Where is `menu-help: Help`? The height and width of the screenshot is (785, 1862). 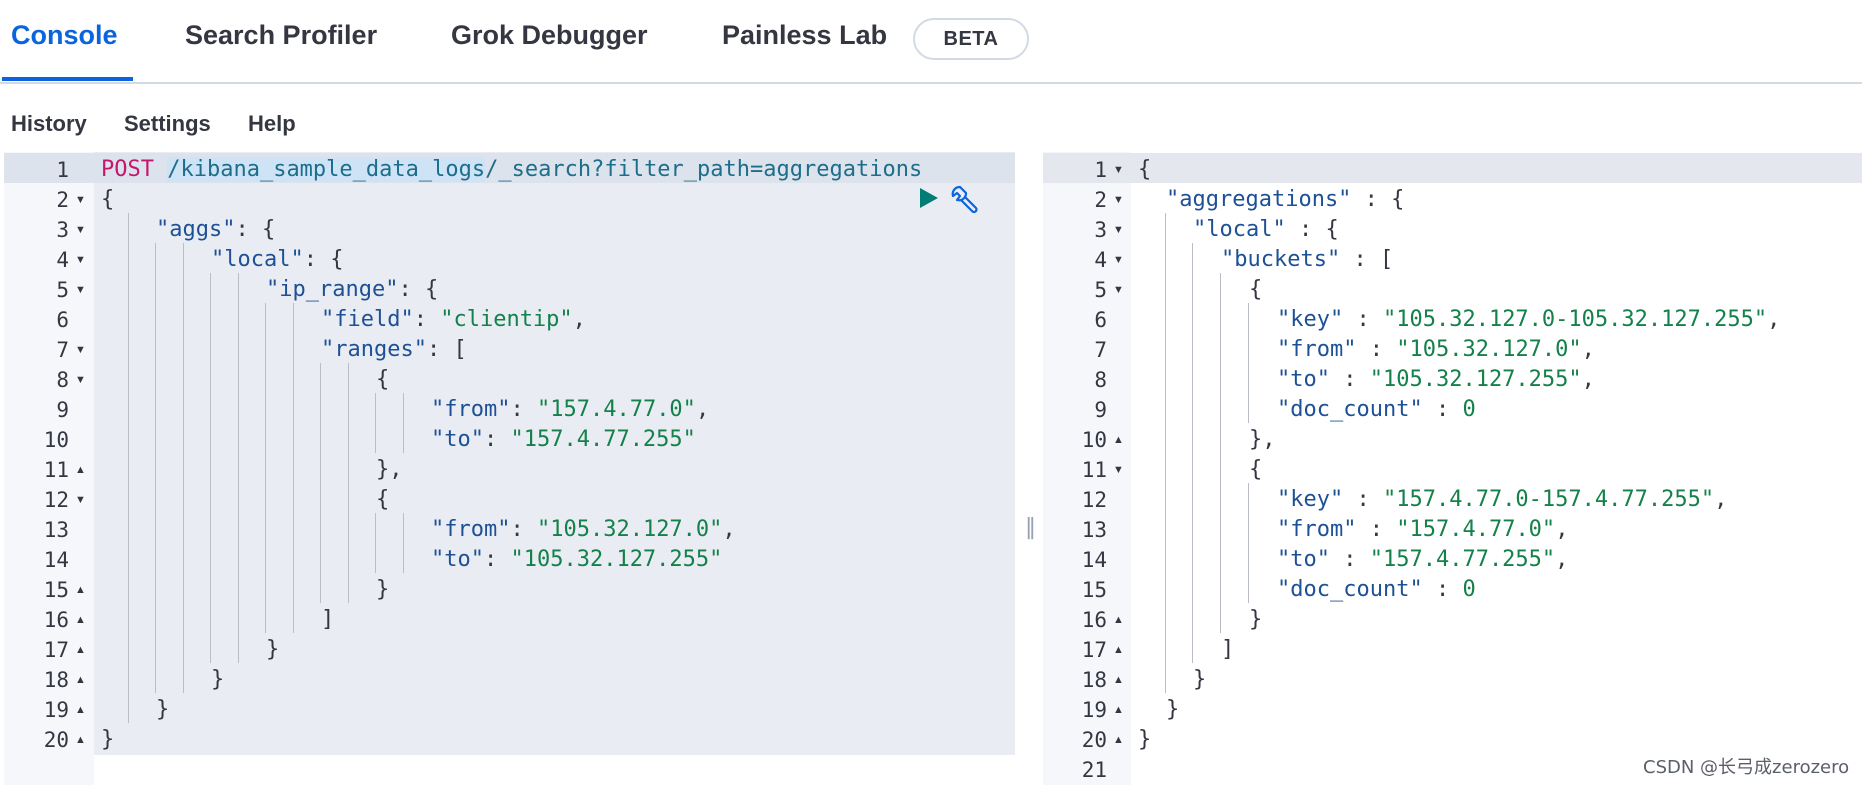
menu-help: Help is located at coordinates (272, 124).